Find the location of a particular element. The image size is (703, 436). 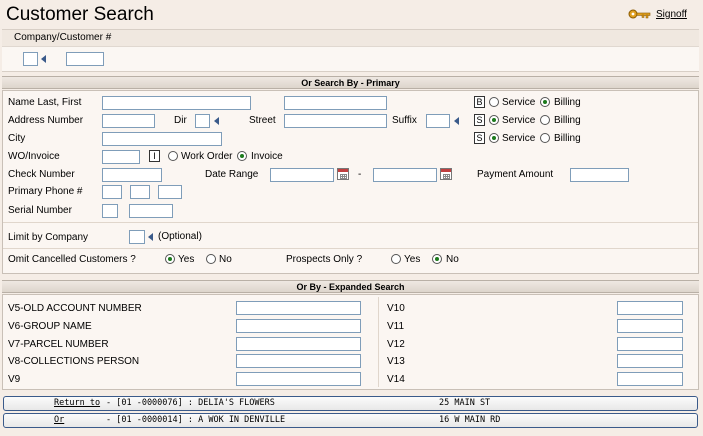

prospects-no-label: No is located at coordinates (452, 259).